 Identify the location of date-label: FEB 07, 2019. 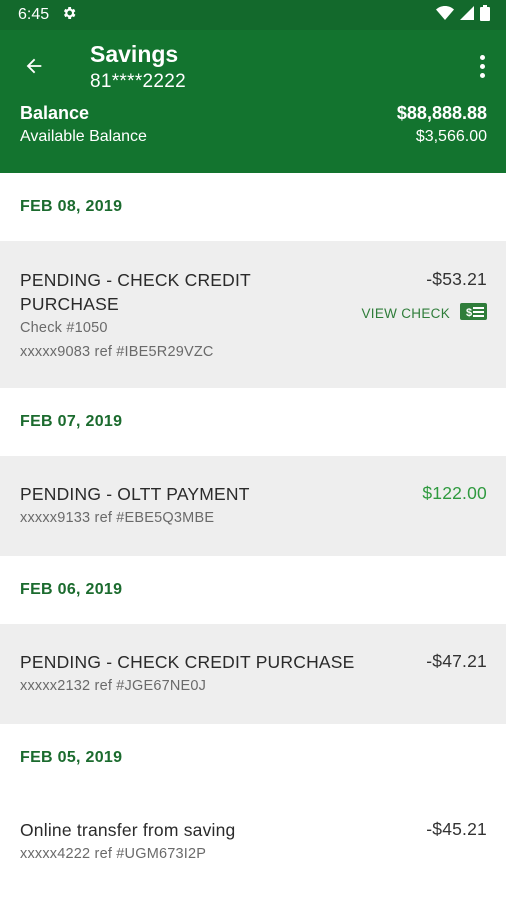
(71, 421).